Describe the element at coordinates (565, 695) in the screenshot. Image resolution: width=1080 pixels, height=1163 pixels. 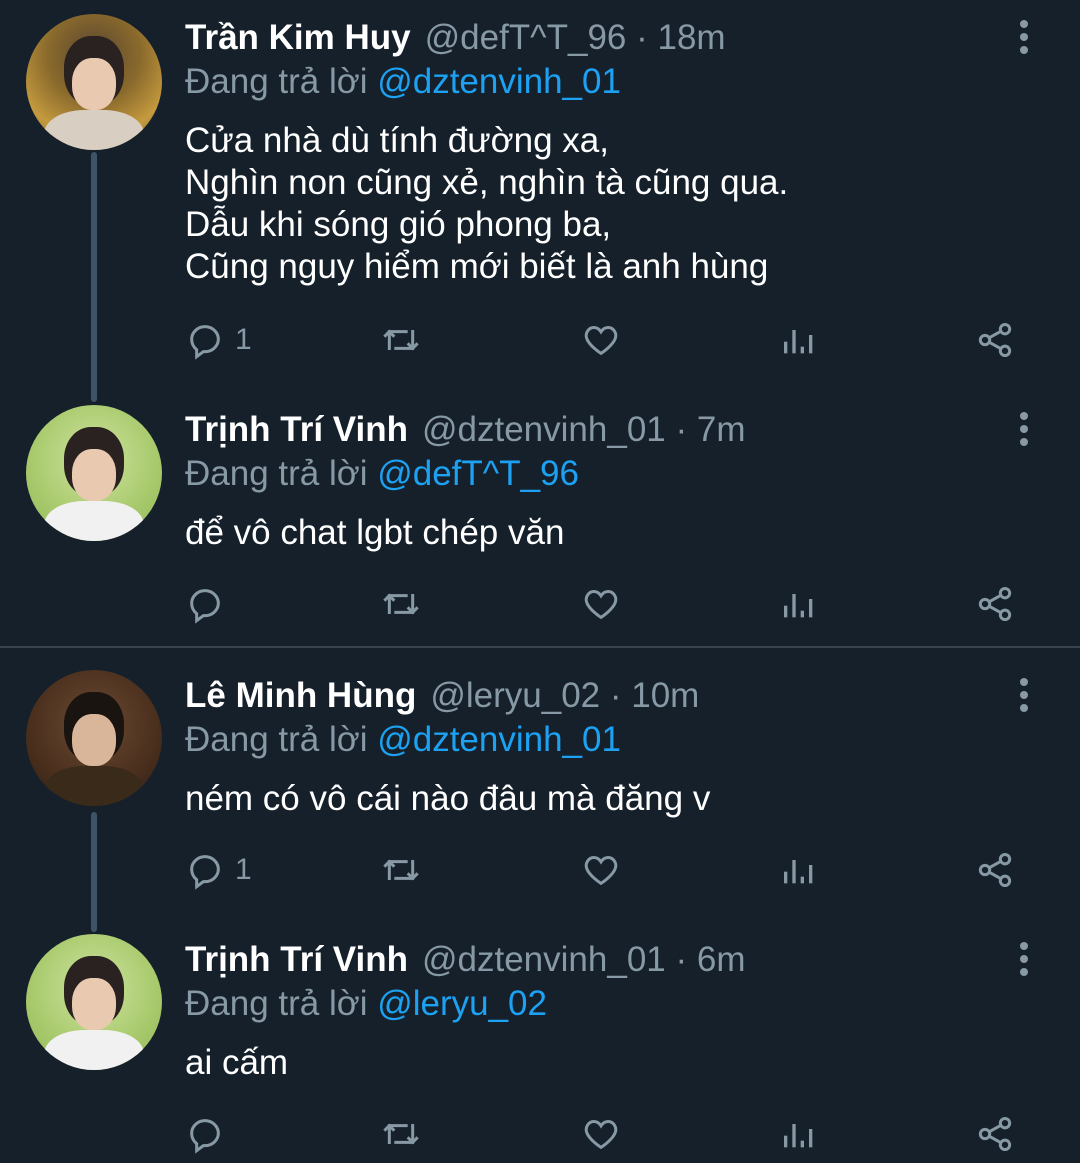
I see `handle-time: @leryu_02 · 10m` at that location.